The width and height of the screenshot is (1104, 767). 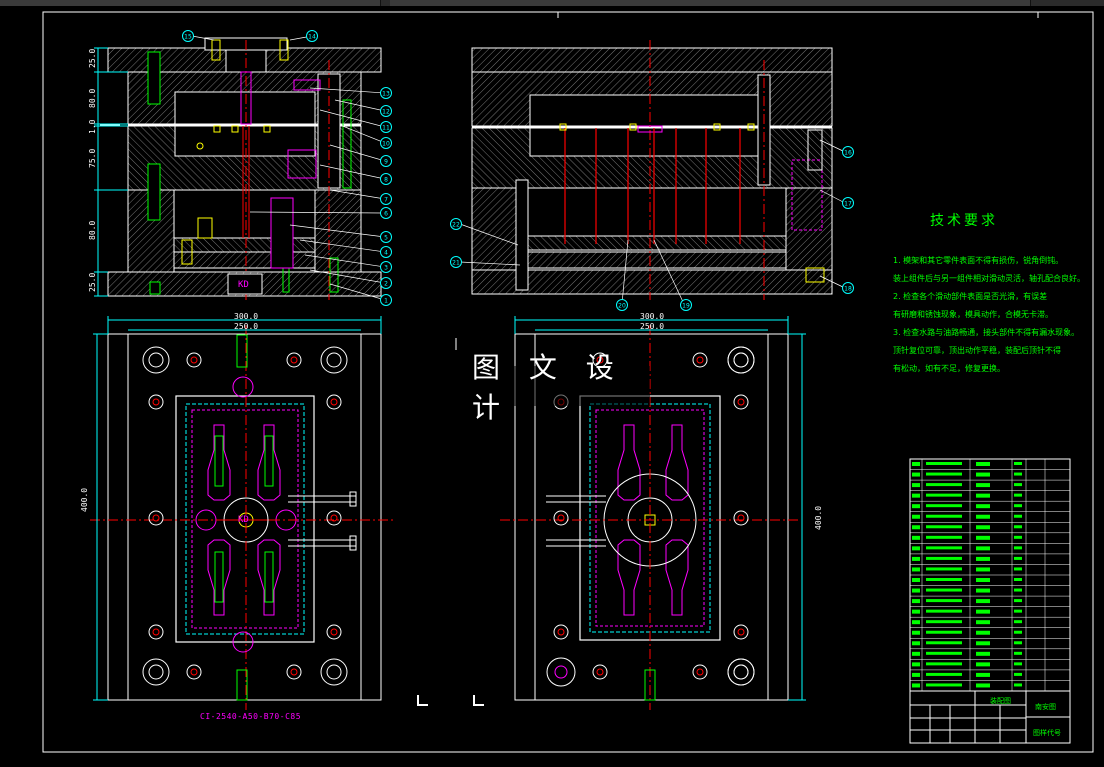 I want to click on dim-left-outer-width: 300.0, so click(x=246, y=316).